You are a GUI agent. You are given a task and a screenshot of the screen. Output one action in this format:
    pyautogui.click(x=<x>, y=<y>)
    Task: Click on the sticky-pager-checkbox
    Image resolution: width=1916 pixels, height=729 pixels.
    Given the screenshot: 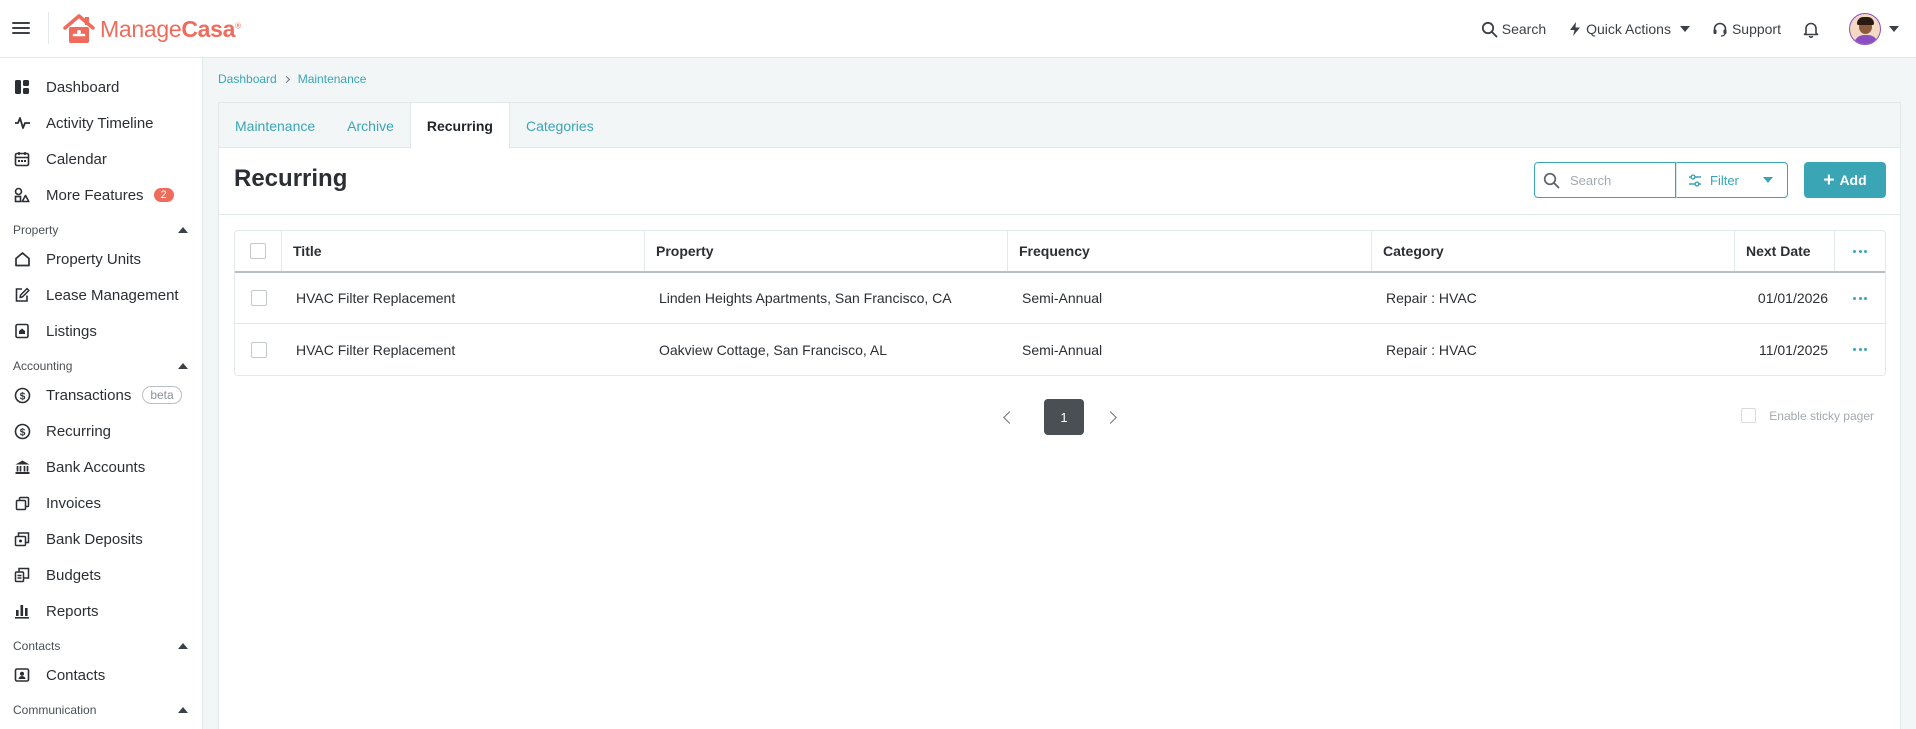 What is the action you would take?
    pyautogui.click(x=1749, y=415)
    